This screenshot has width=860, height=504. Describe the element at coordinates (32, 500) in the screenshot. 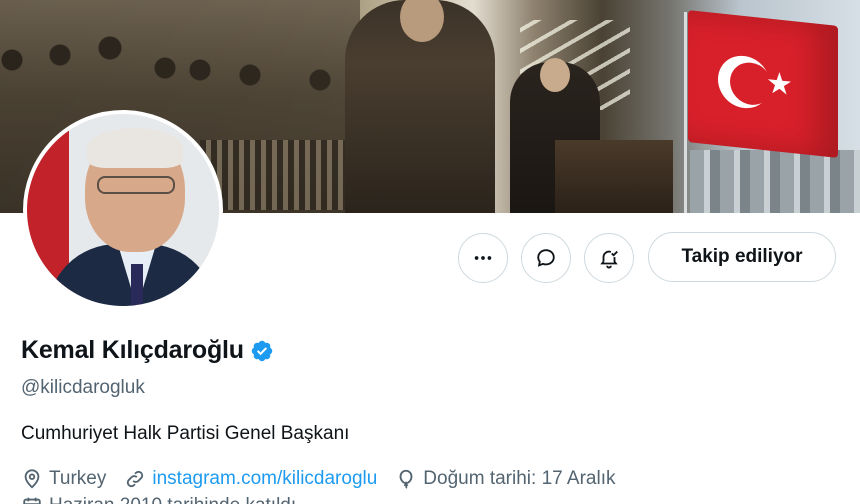

I see `calendar-icon` at that location.